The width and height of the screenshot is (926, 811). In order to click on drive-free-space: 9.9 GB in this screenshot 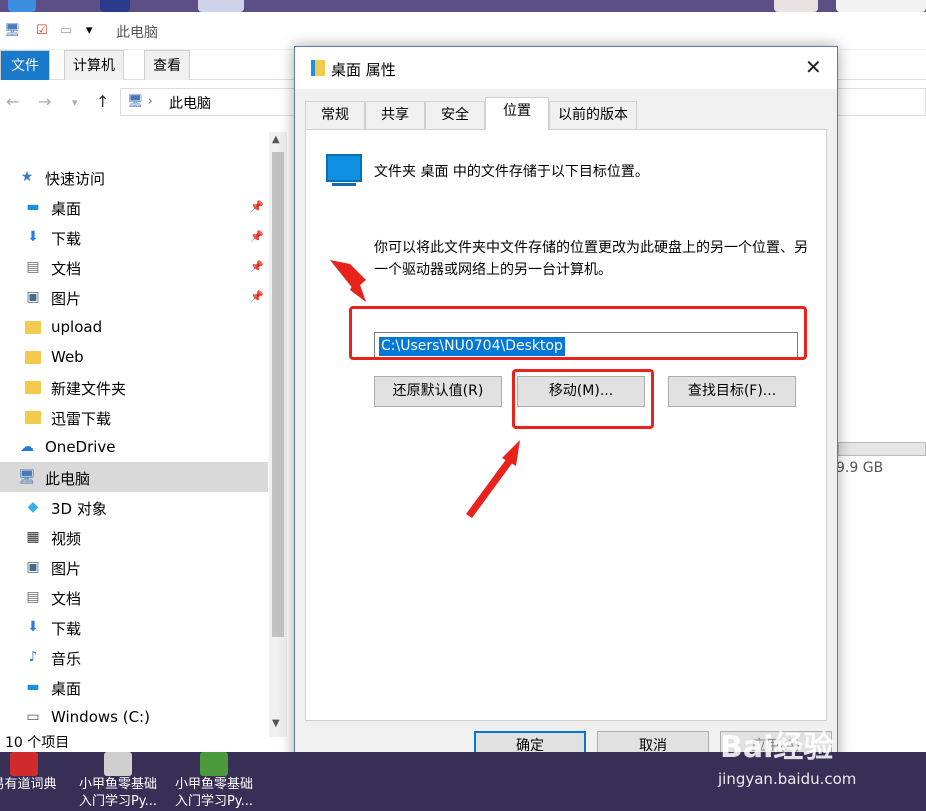, I will do `click(860, 468)`.